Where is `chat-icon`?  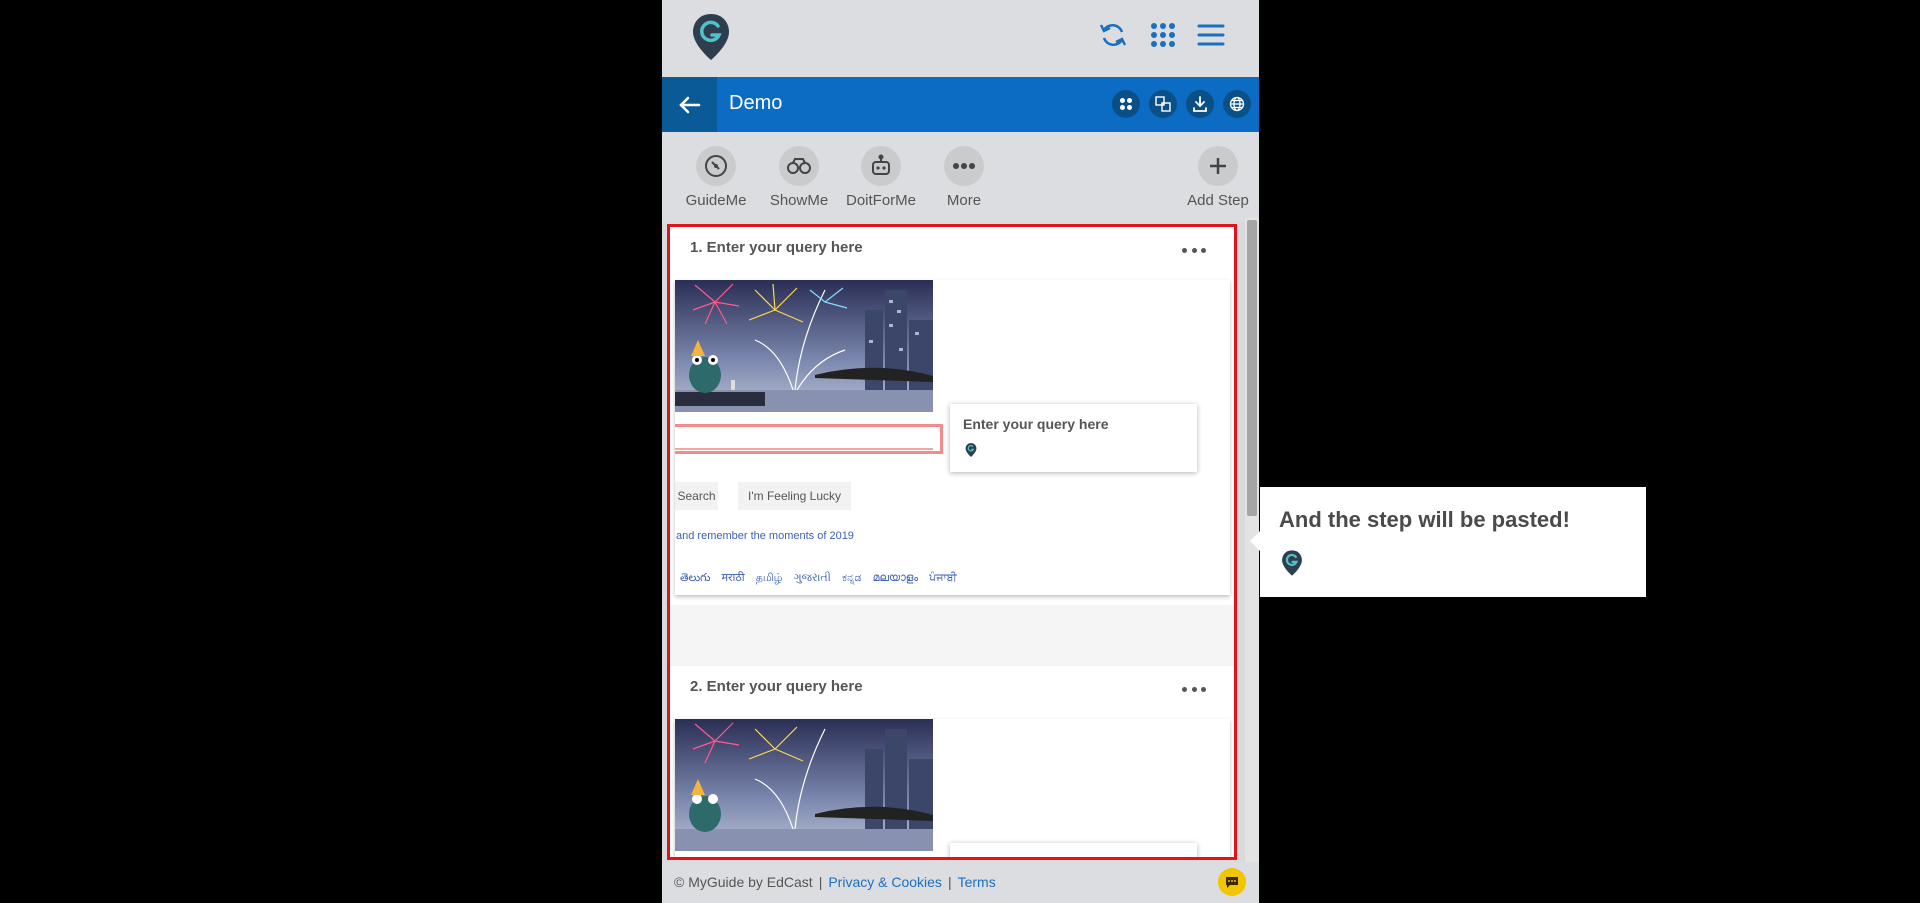 chat-icon is located at coordinates (1232, 882).